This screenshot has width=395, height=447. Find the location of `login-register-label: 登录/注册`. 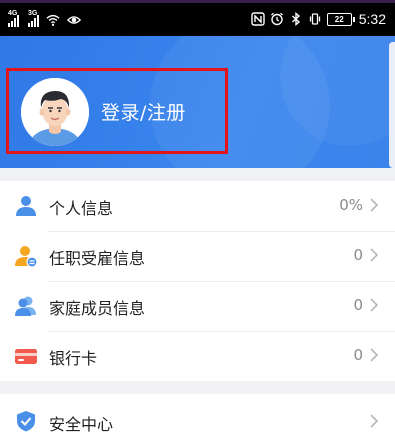

login-register-label: 登录/注册 is located at coordinates (143, 113).